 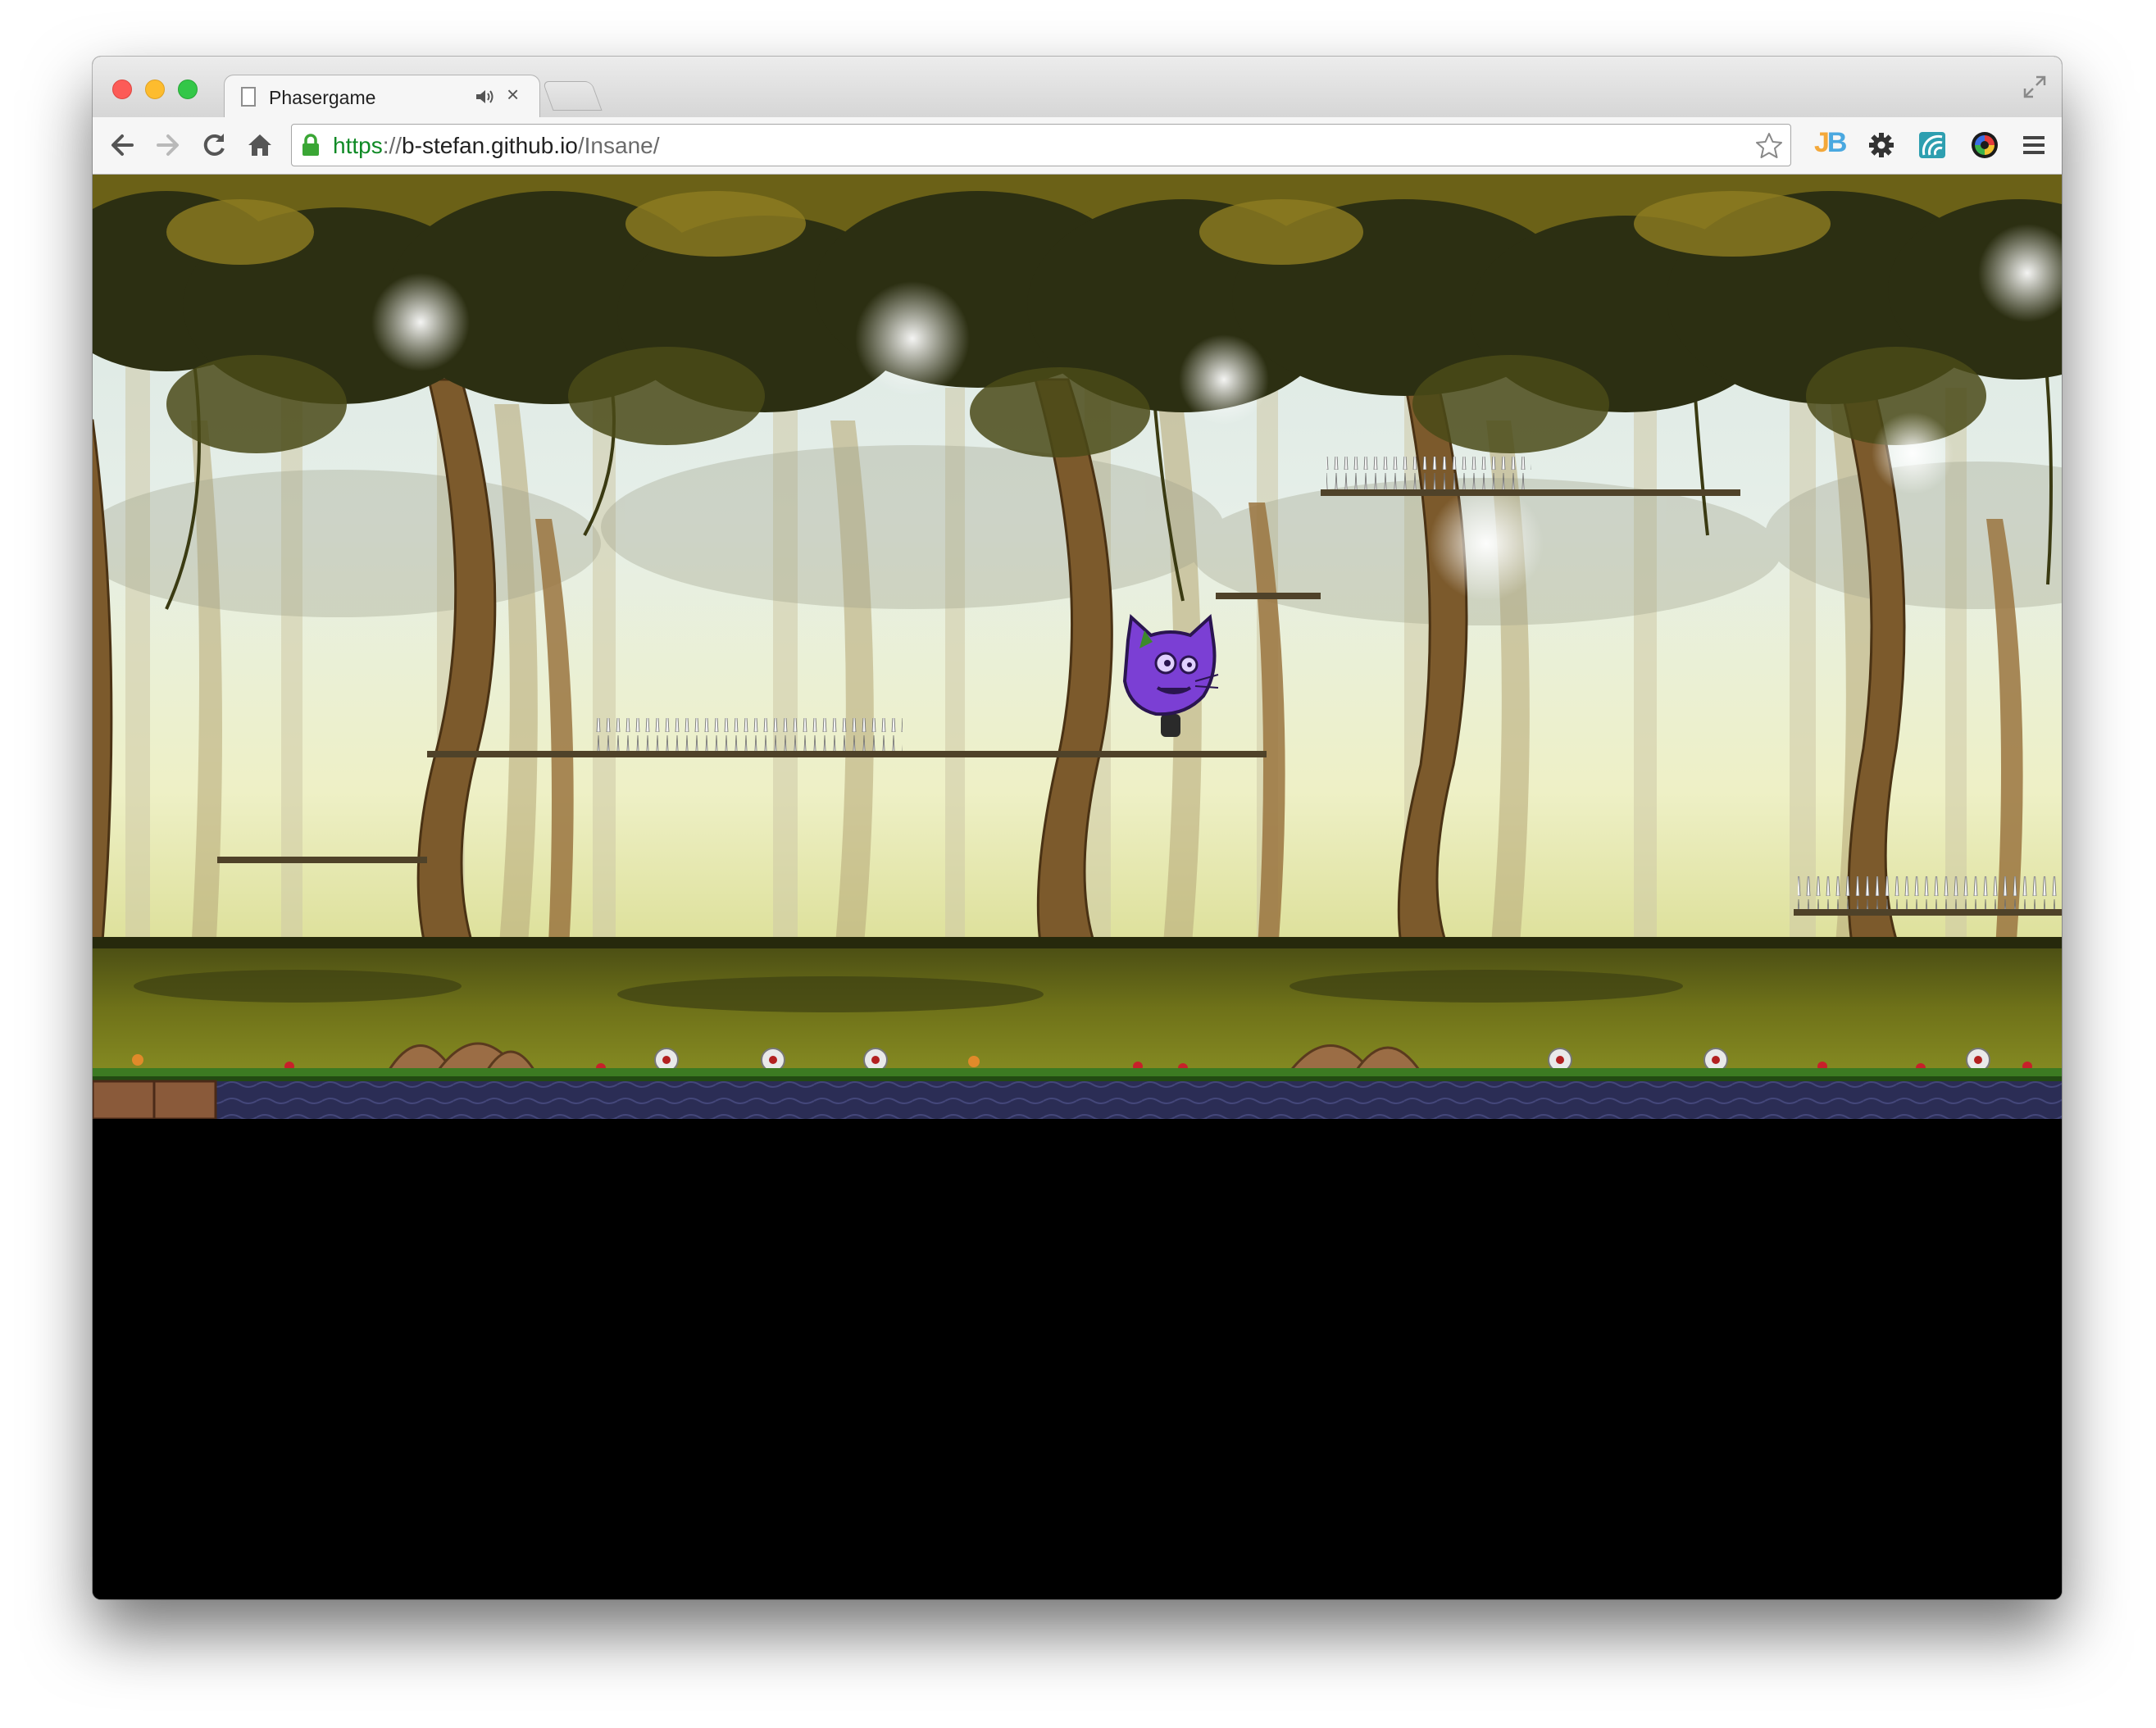 I want to click on reload-icon, so click(x=214, y=145).